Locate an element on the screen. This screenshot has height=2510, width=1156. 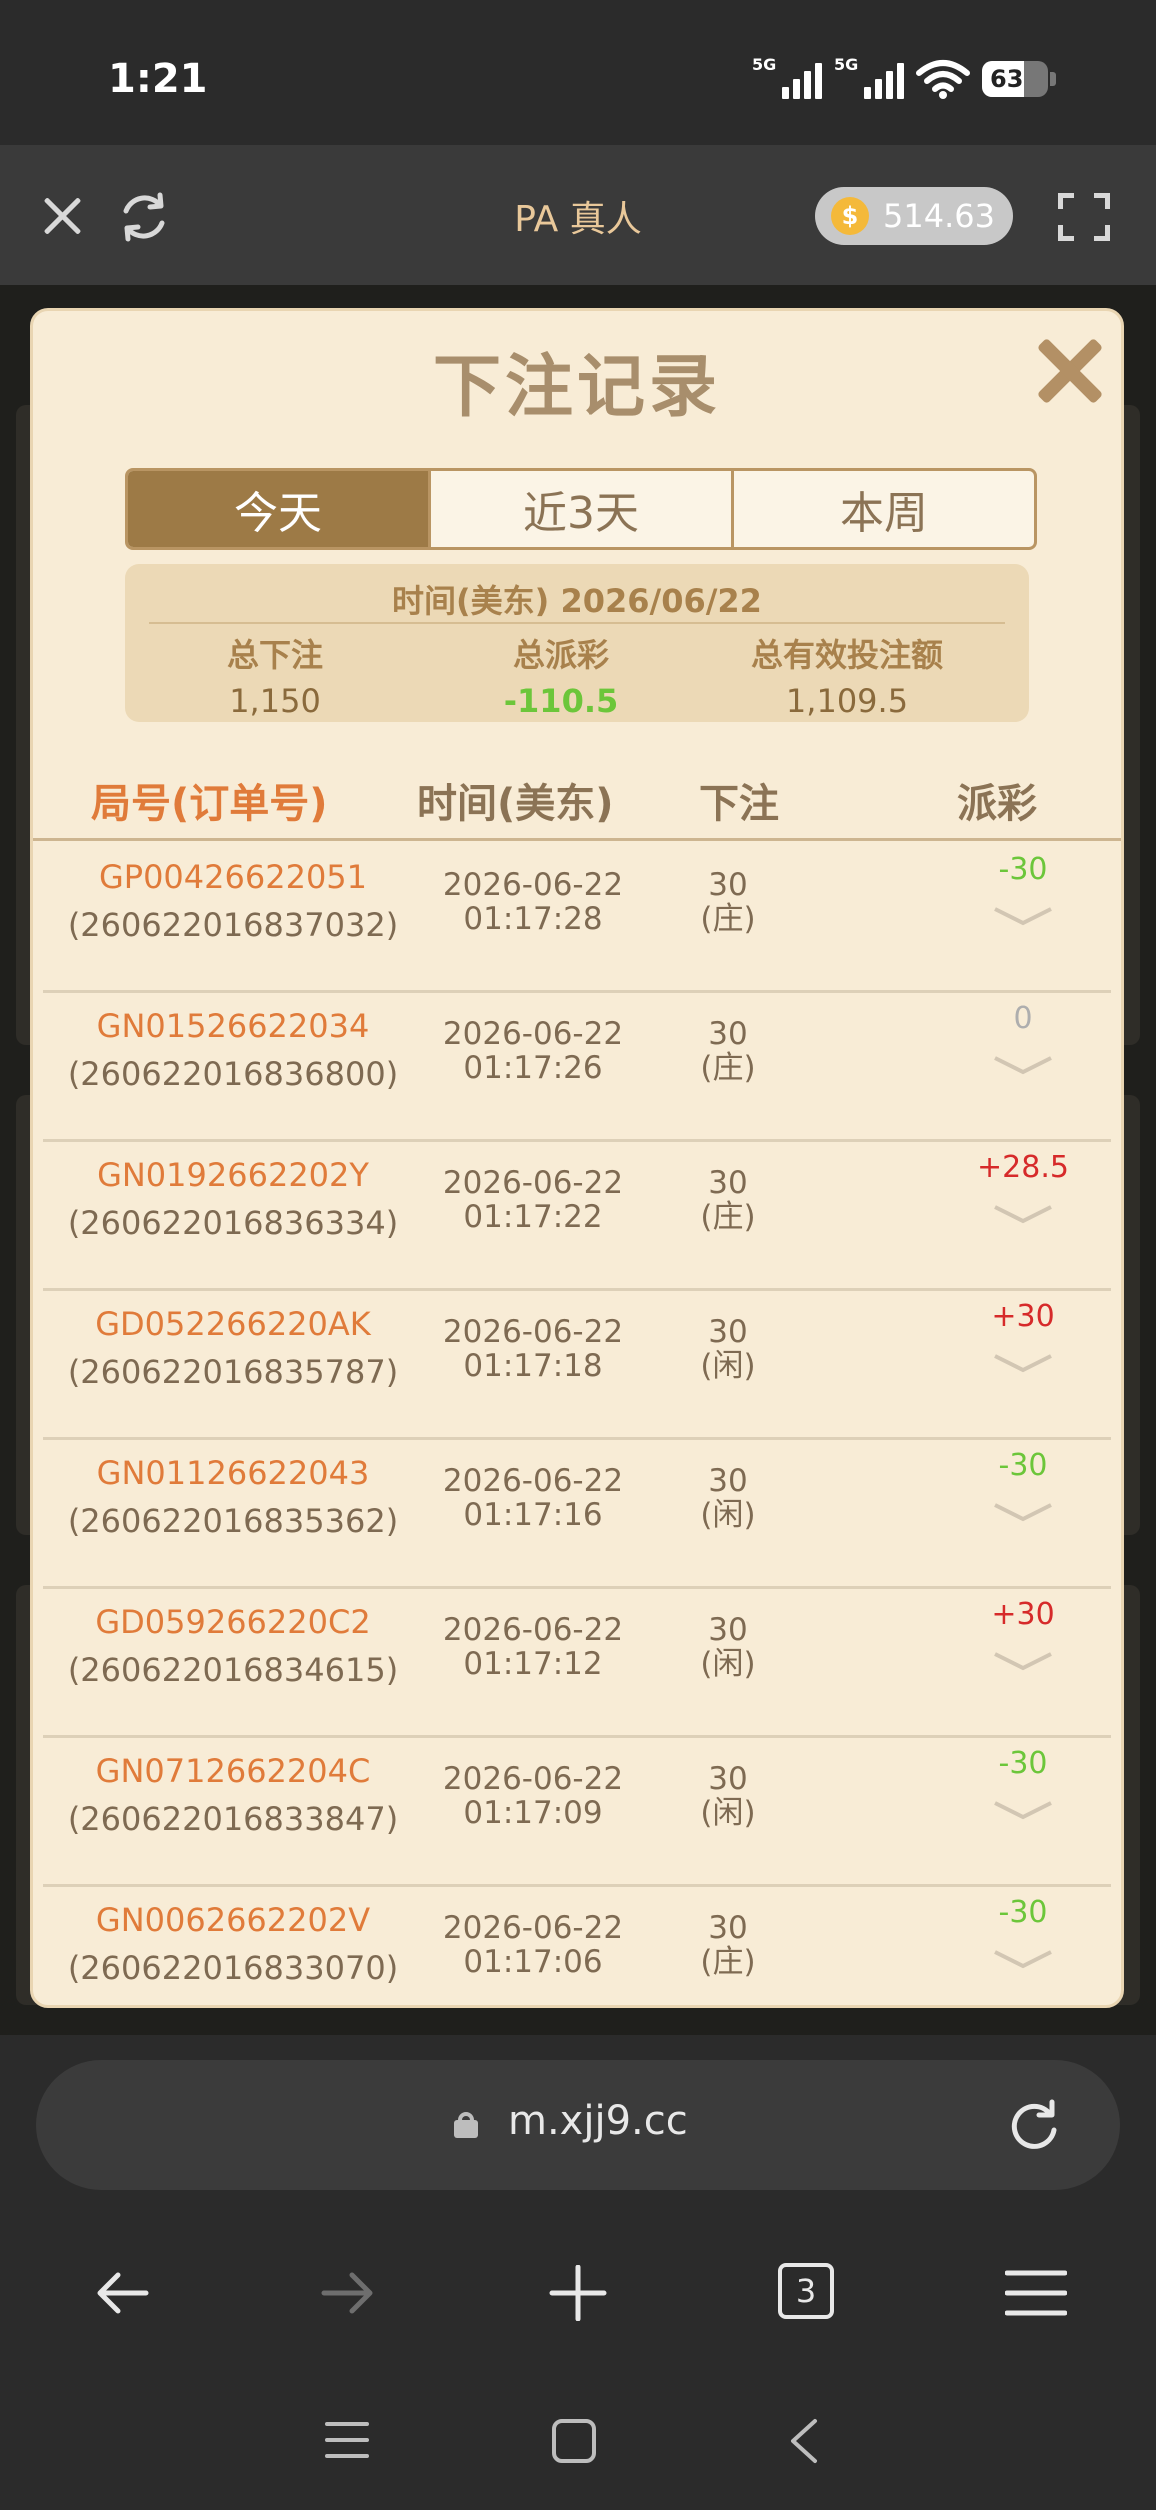
order-id: (260622016835362) is located at coordinates (233, 1521).